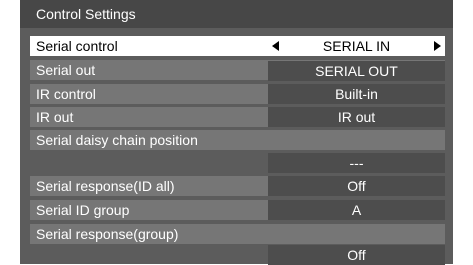  I want to click on menu-title: Control Settings, so click(86, 14).